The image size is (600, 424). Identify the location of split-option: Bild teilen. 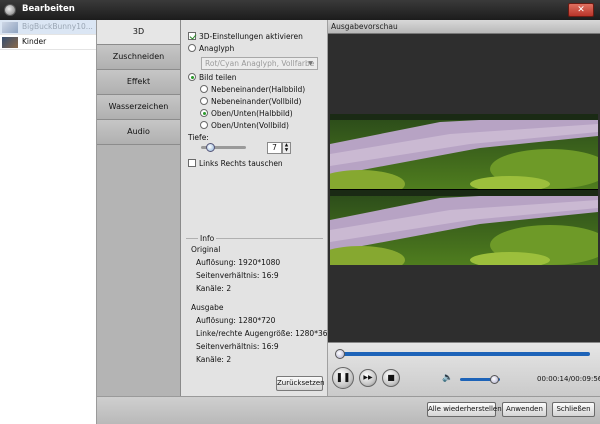
(212, 77).